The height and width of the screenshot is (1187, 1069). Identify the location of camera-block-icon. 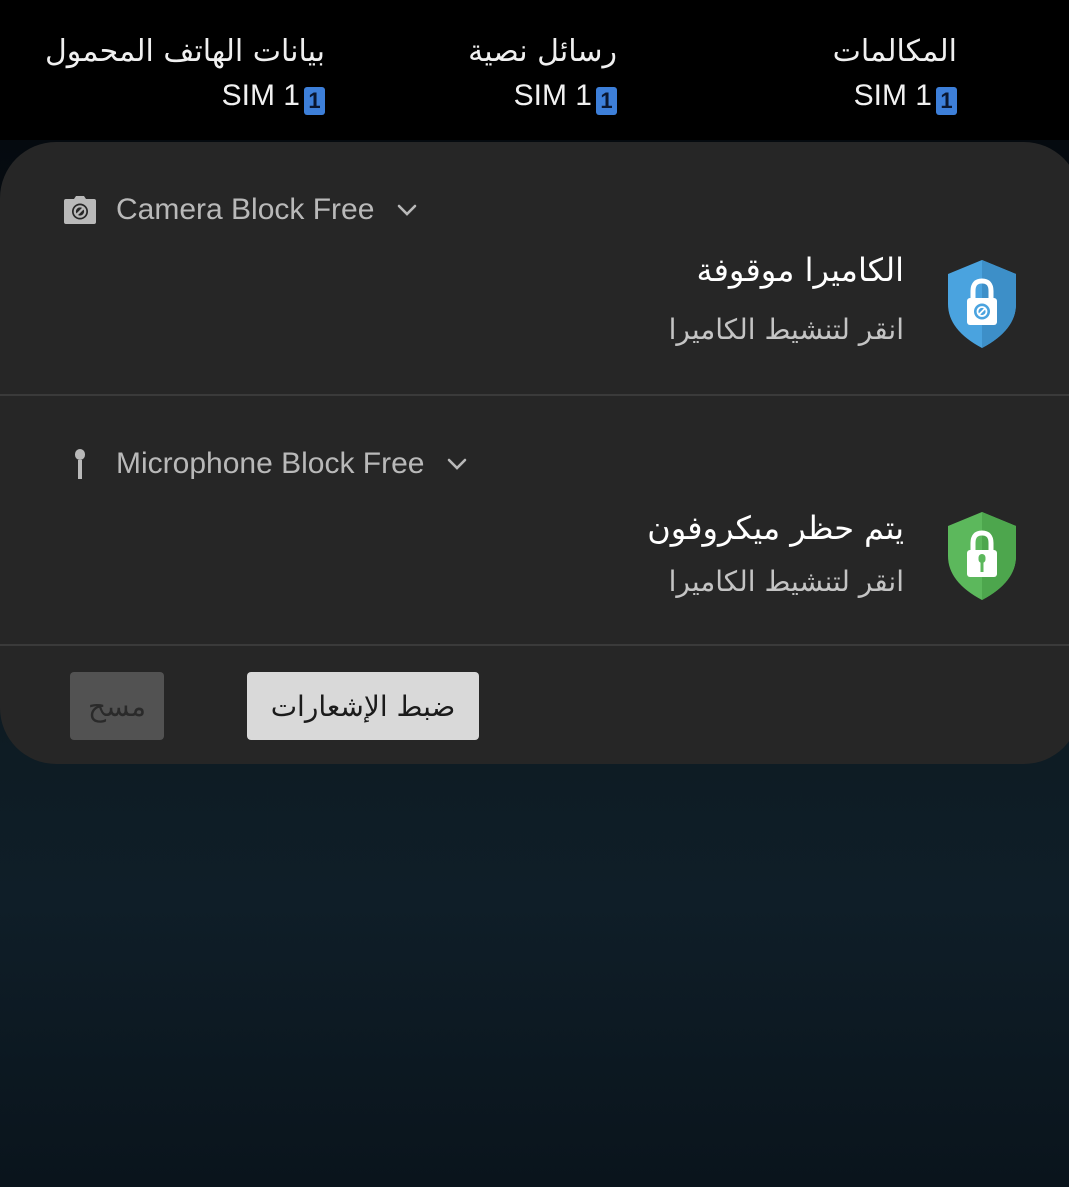
(80, 210).